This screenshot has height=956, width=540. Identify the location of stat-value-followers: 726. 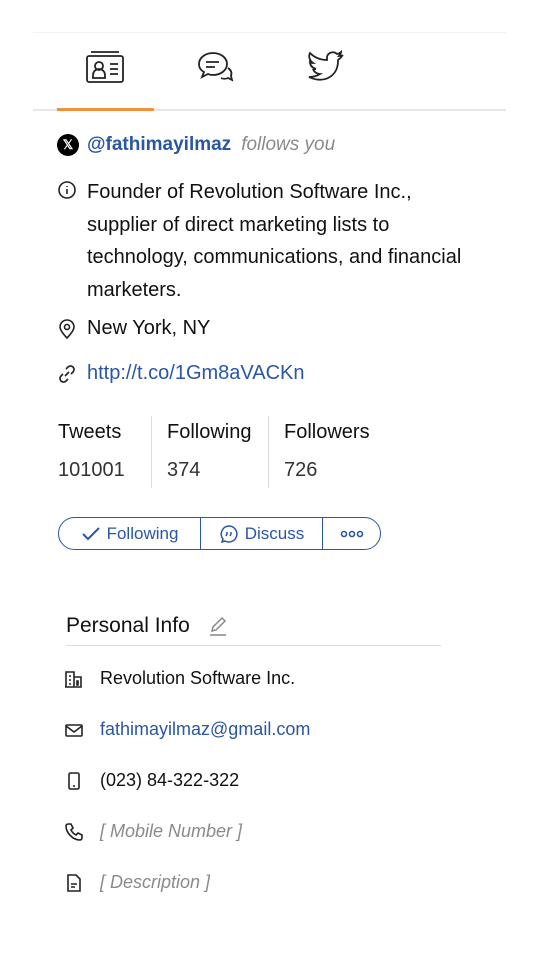
(301, 470).